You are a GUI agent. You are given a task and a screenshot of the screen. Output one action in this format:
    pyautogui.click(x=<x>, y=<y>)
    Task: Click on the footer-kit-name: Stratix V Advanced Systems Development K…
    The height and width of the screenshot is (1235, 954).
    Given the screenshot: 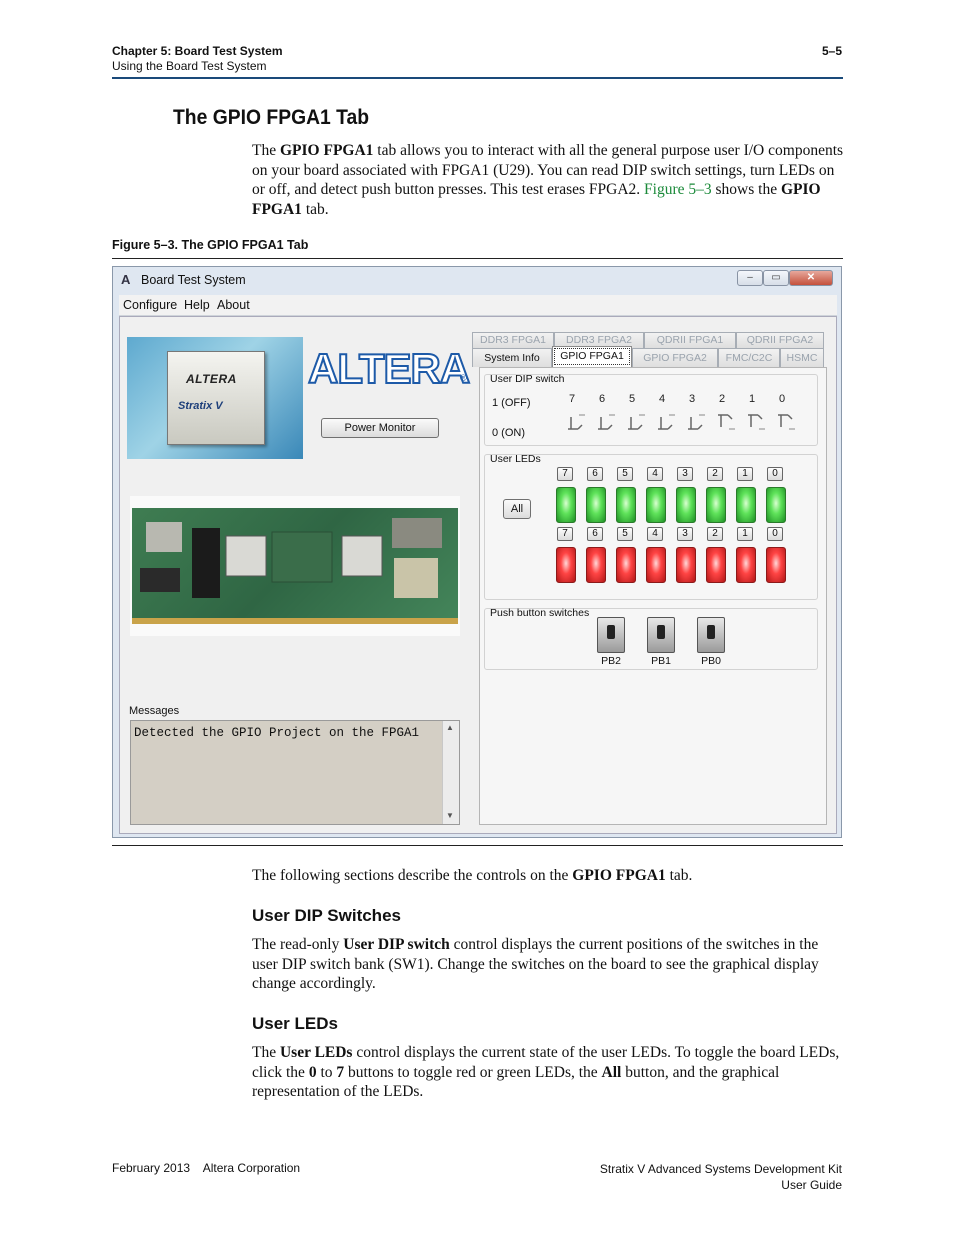 What is the action you would take?
    pyautogui.click(x=720, y=1169)
    